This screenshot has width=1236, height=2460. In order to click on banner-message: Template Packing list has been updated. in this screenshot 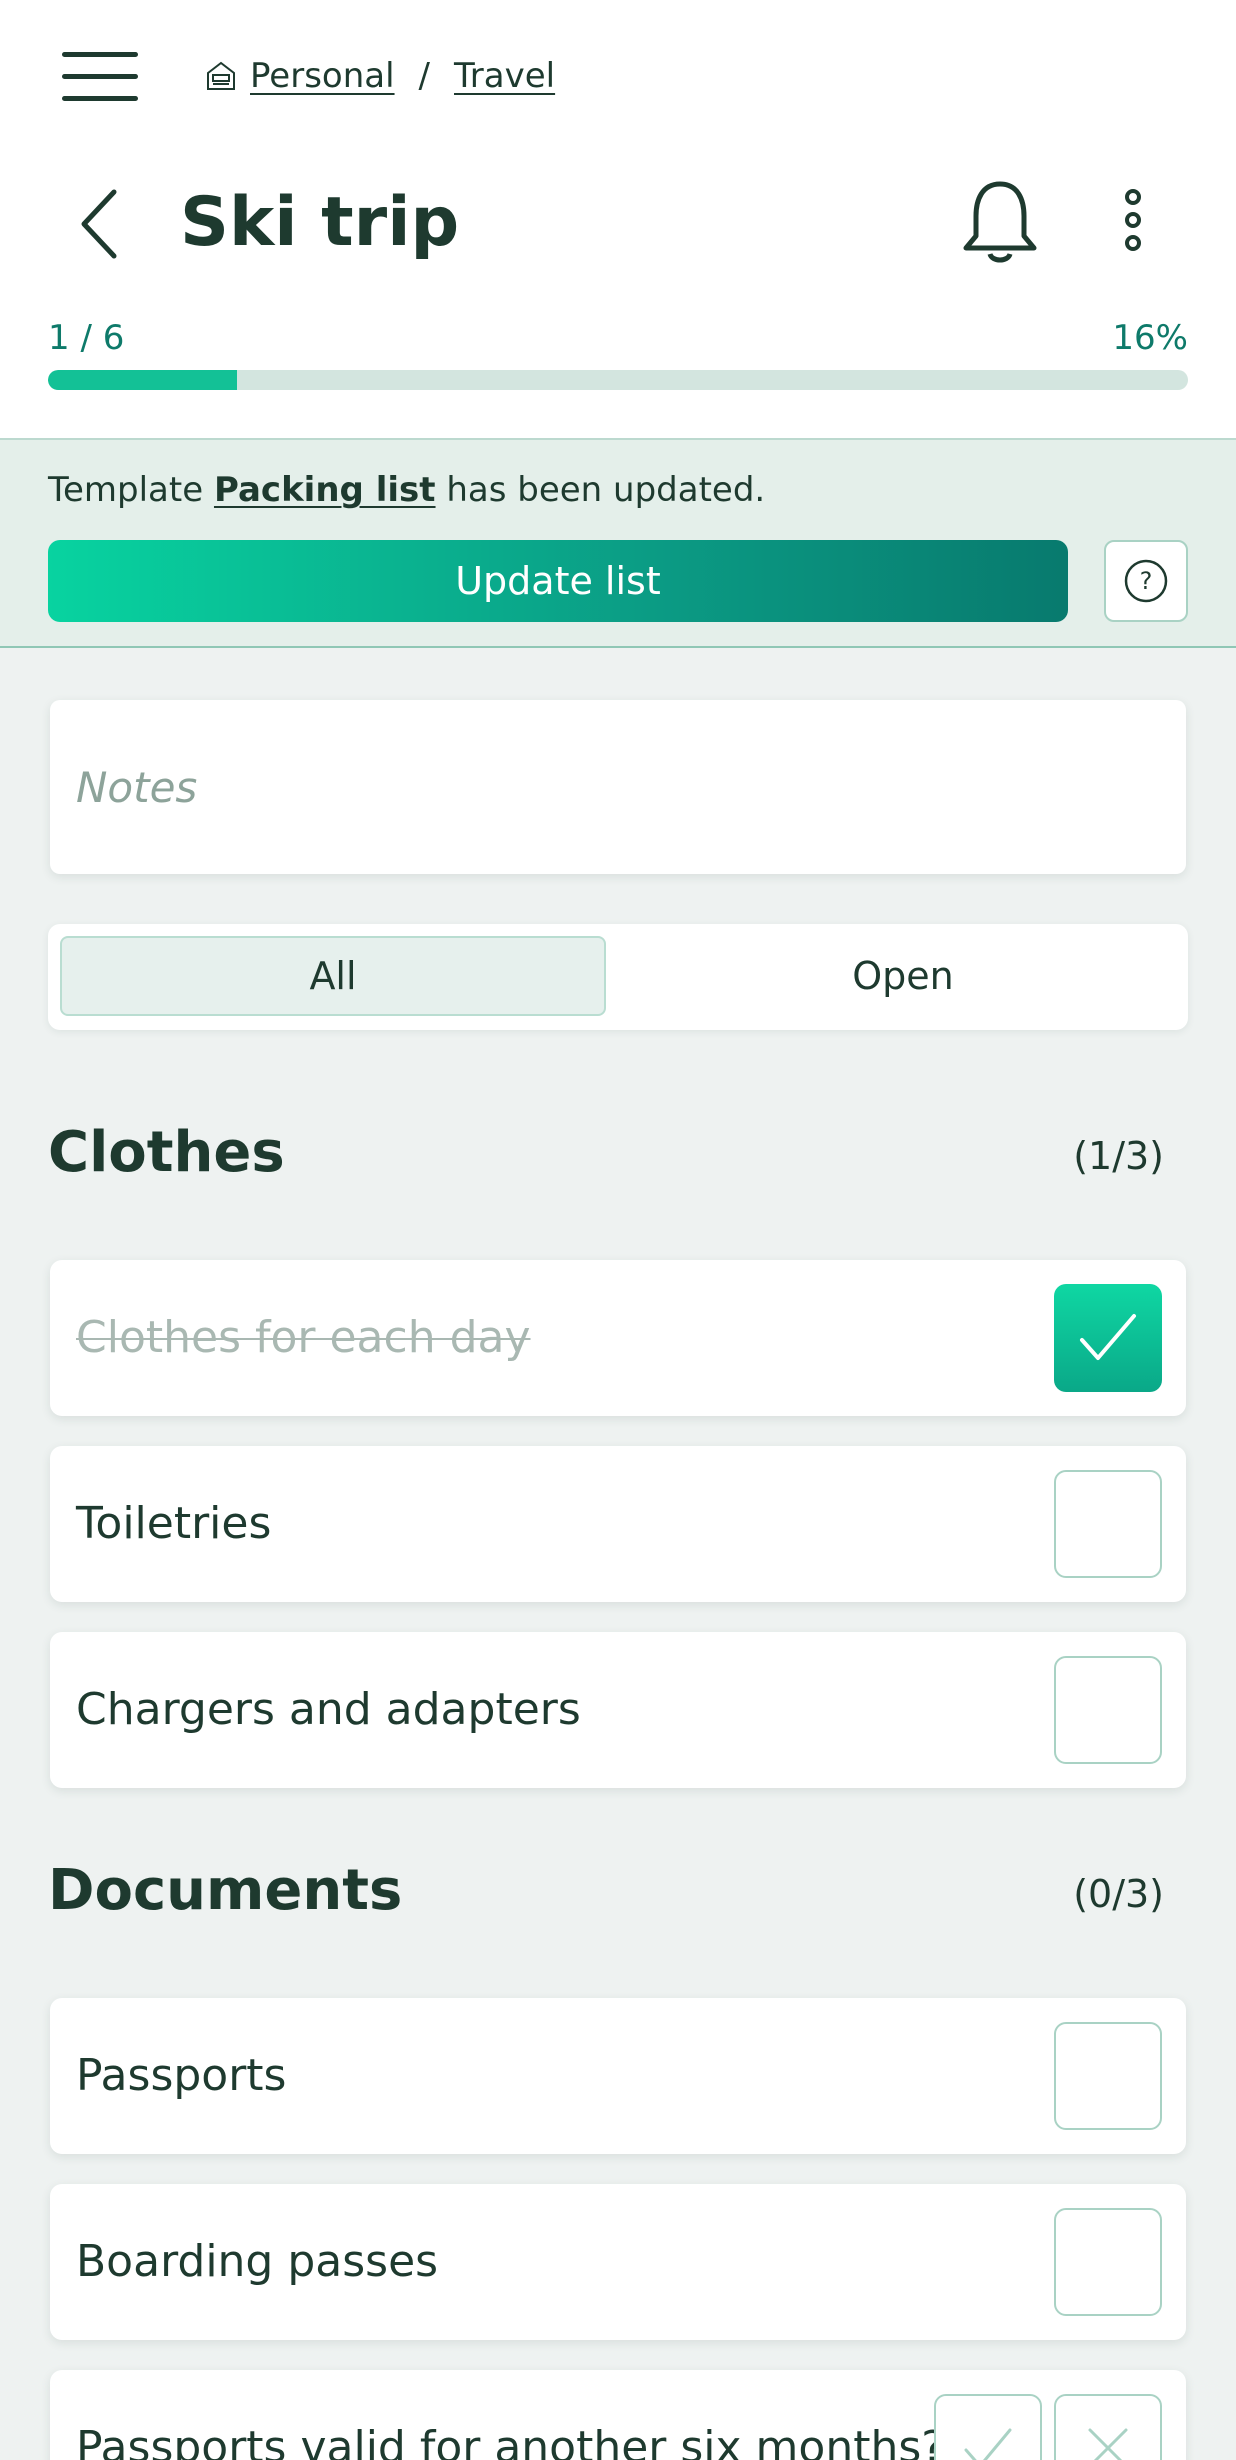, I will do `click(406, 490)`.